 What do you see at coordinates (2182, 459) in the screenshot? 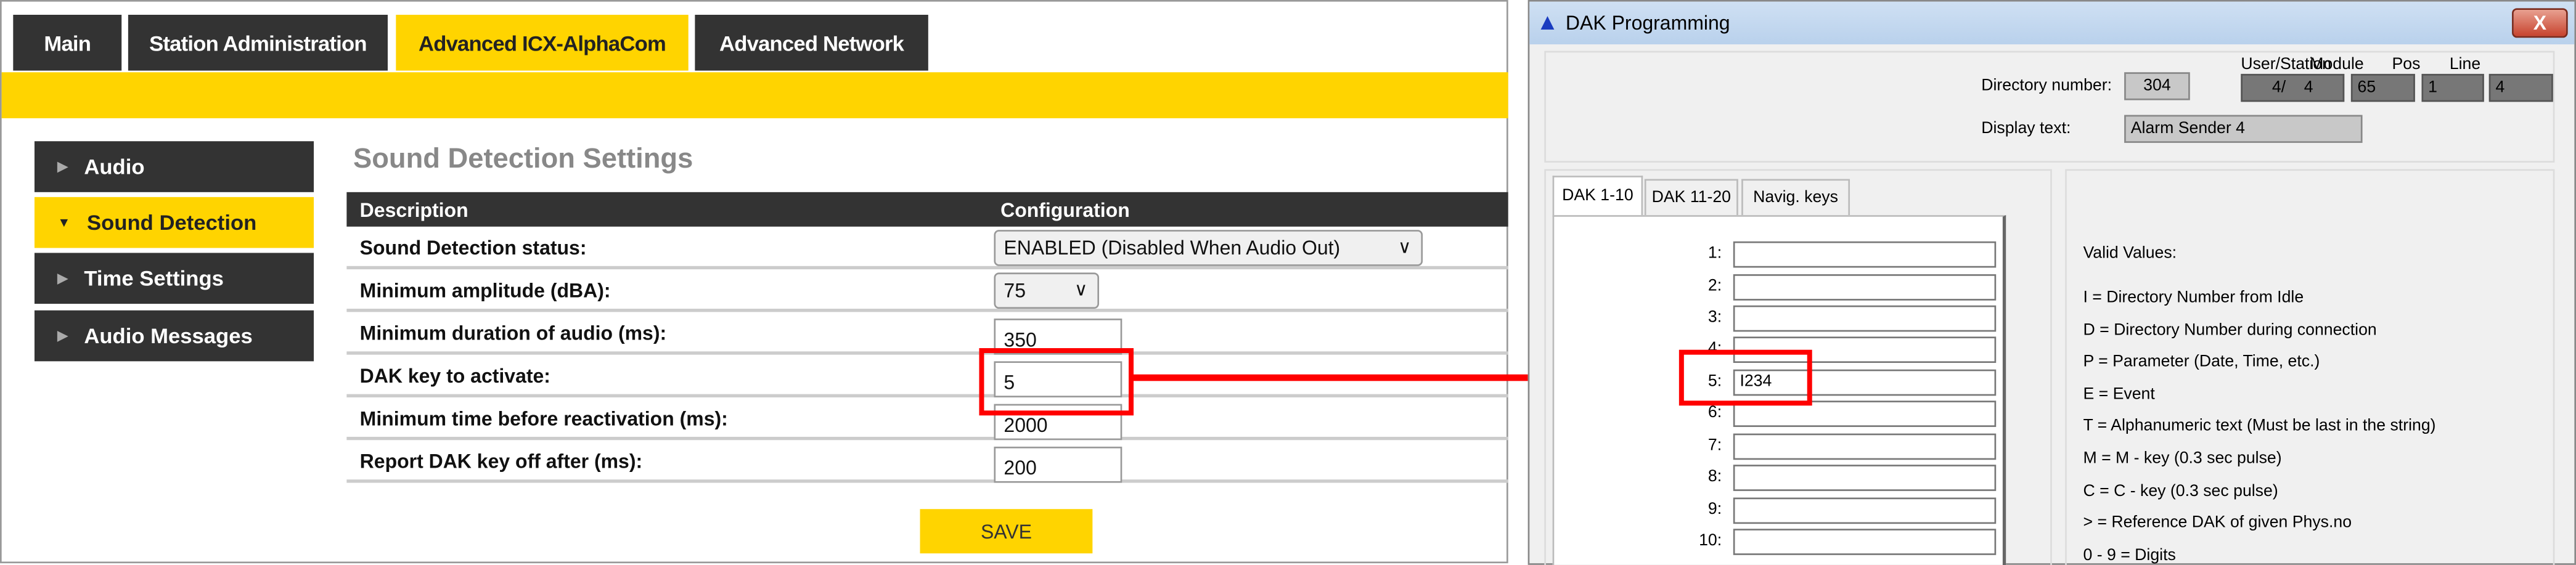
I see `valid-value-item: M = M - key (0.3 sec pulse)` at bounding box center [2182, 459].